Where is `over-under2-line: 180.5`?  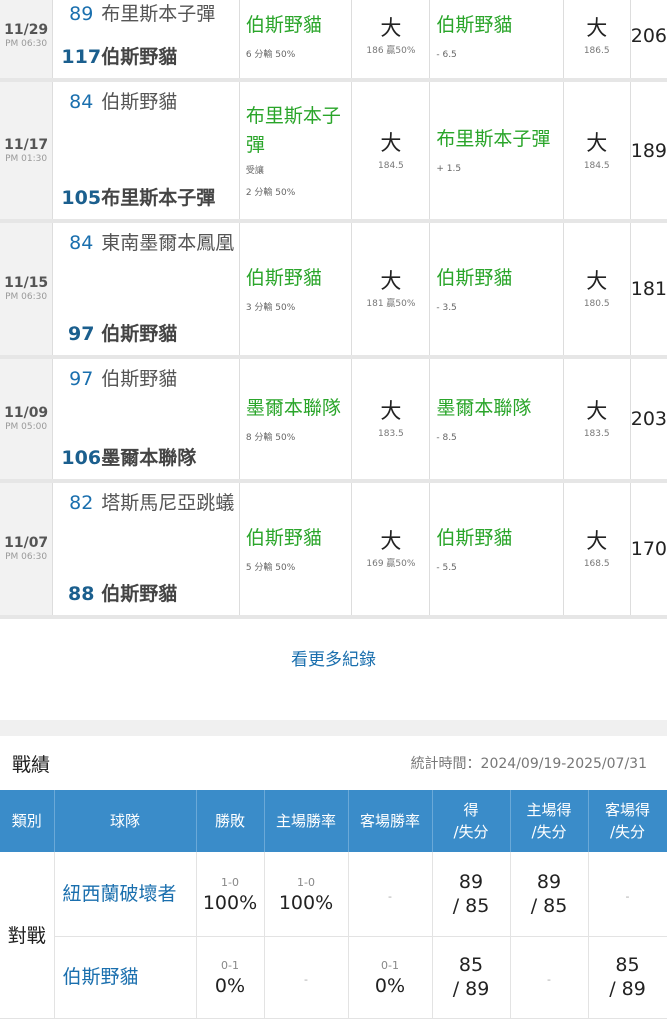
over-under2-line: 180.5 is located at coordinates (596, 304).